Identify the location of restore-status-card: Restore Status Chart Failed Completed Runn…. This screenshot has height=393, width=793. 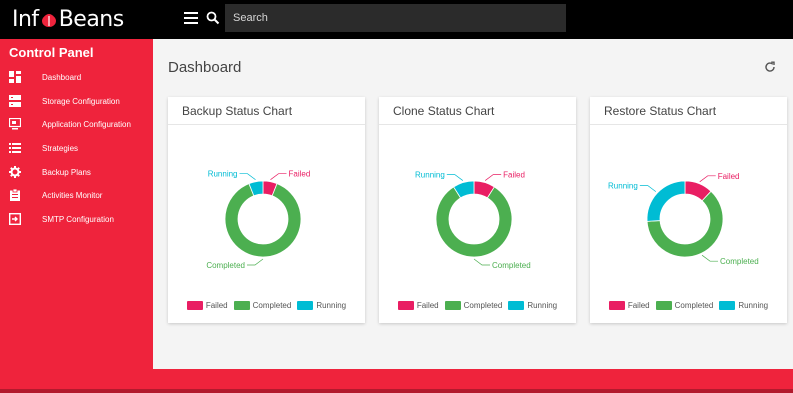
(688, 210).